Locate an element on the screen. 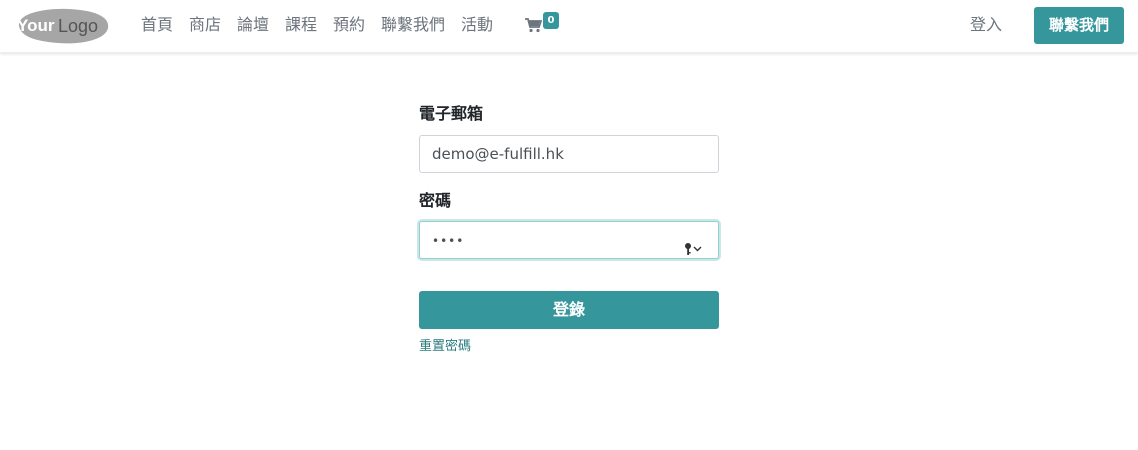 The height and width of the screenshot is (450, 1138). brand-logo: Your Logo is located at coordinates (61, 25).